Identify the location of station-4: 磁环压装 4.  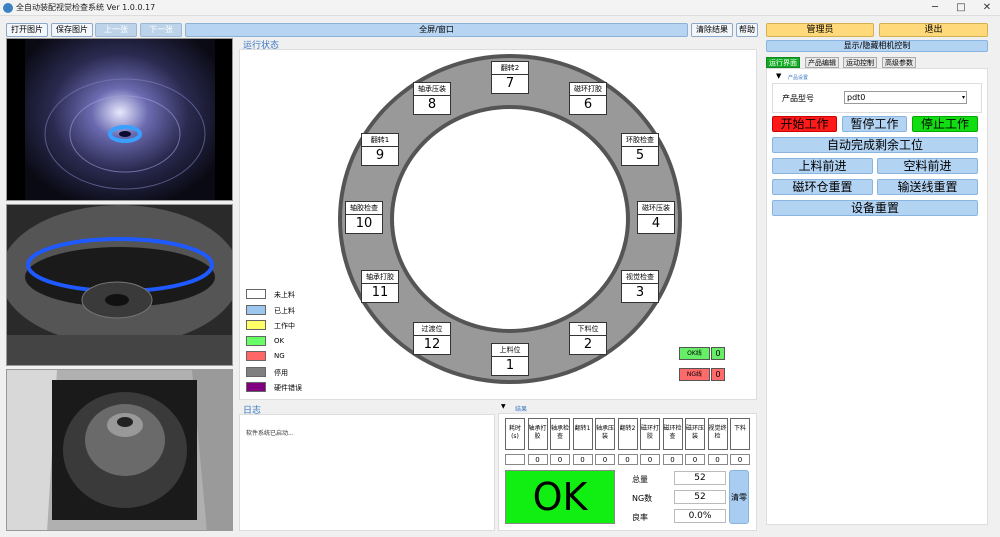
(656, 217).